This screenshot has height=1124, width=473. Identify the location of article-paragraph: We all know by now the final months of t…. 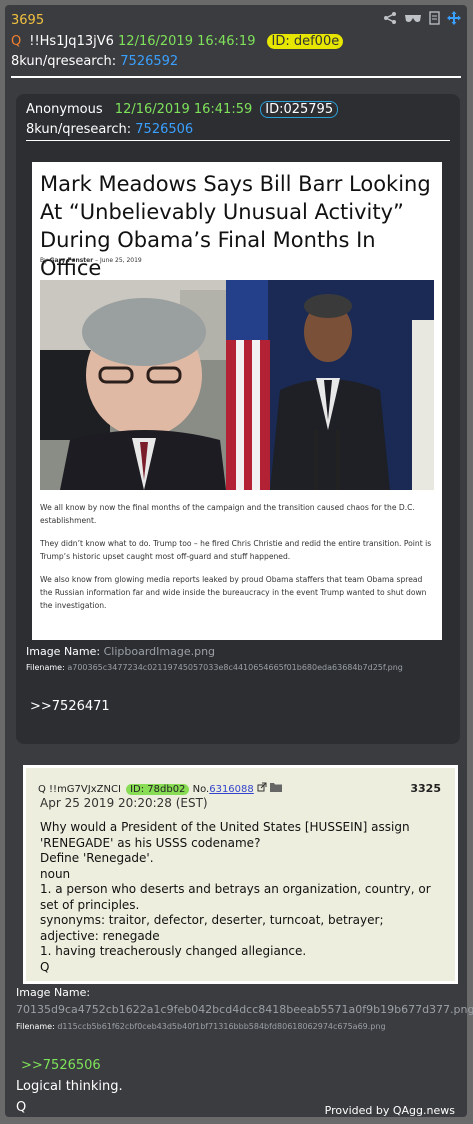
(227, 514).